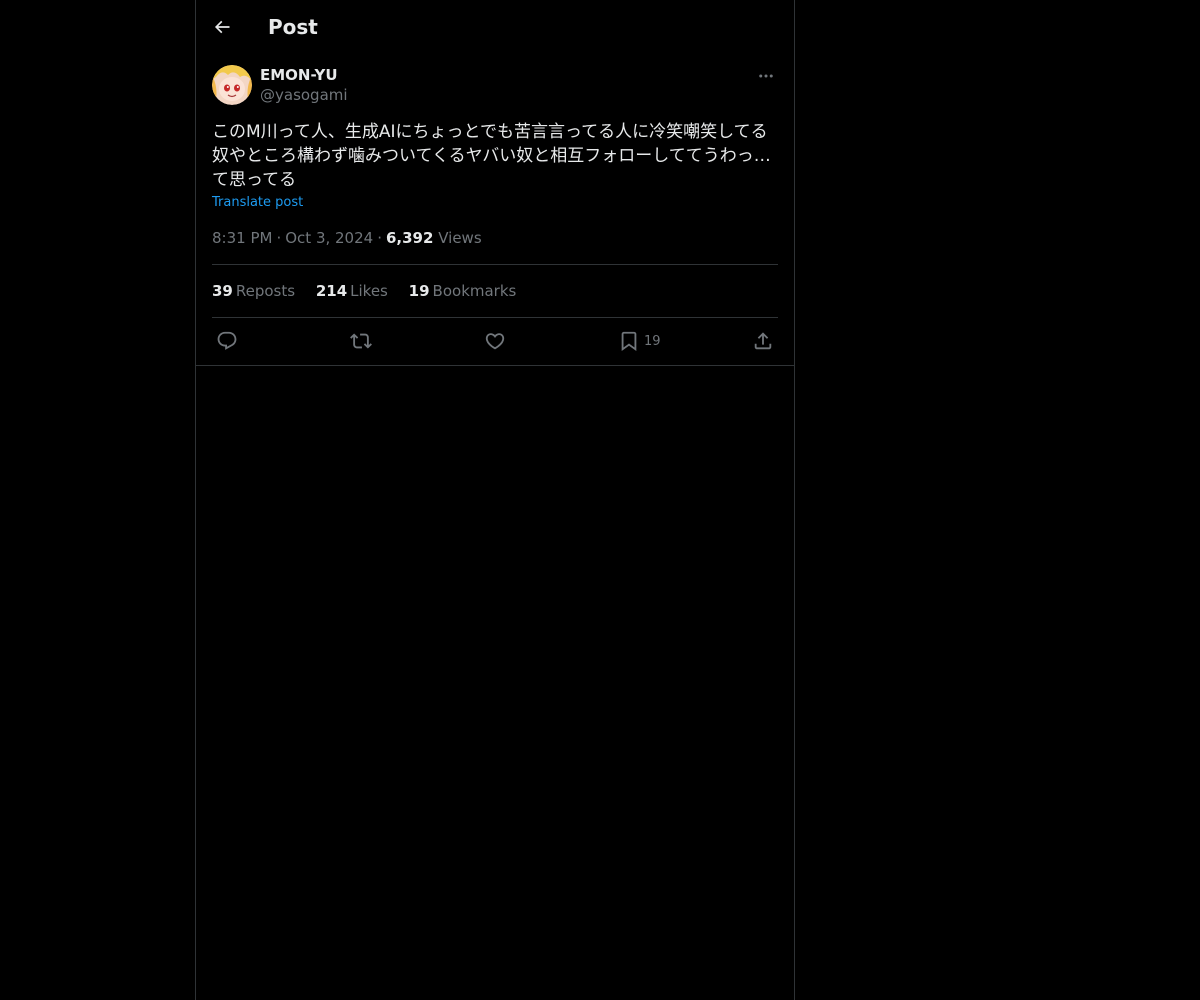 Image resolution: width=1200 pixels, height=1000 pixels. What do you see at coordinates (265, 291) in the screenshot?
I see `reposts-label: Reposts` at bounding box center [265, 291].